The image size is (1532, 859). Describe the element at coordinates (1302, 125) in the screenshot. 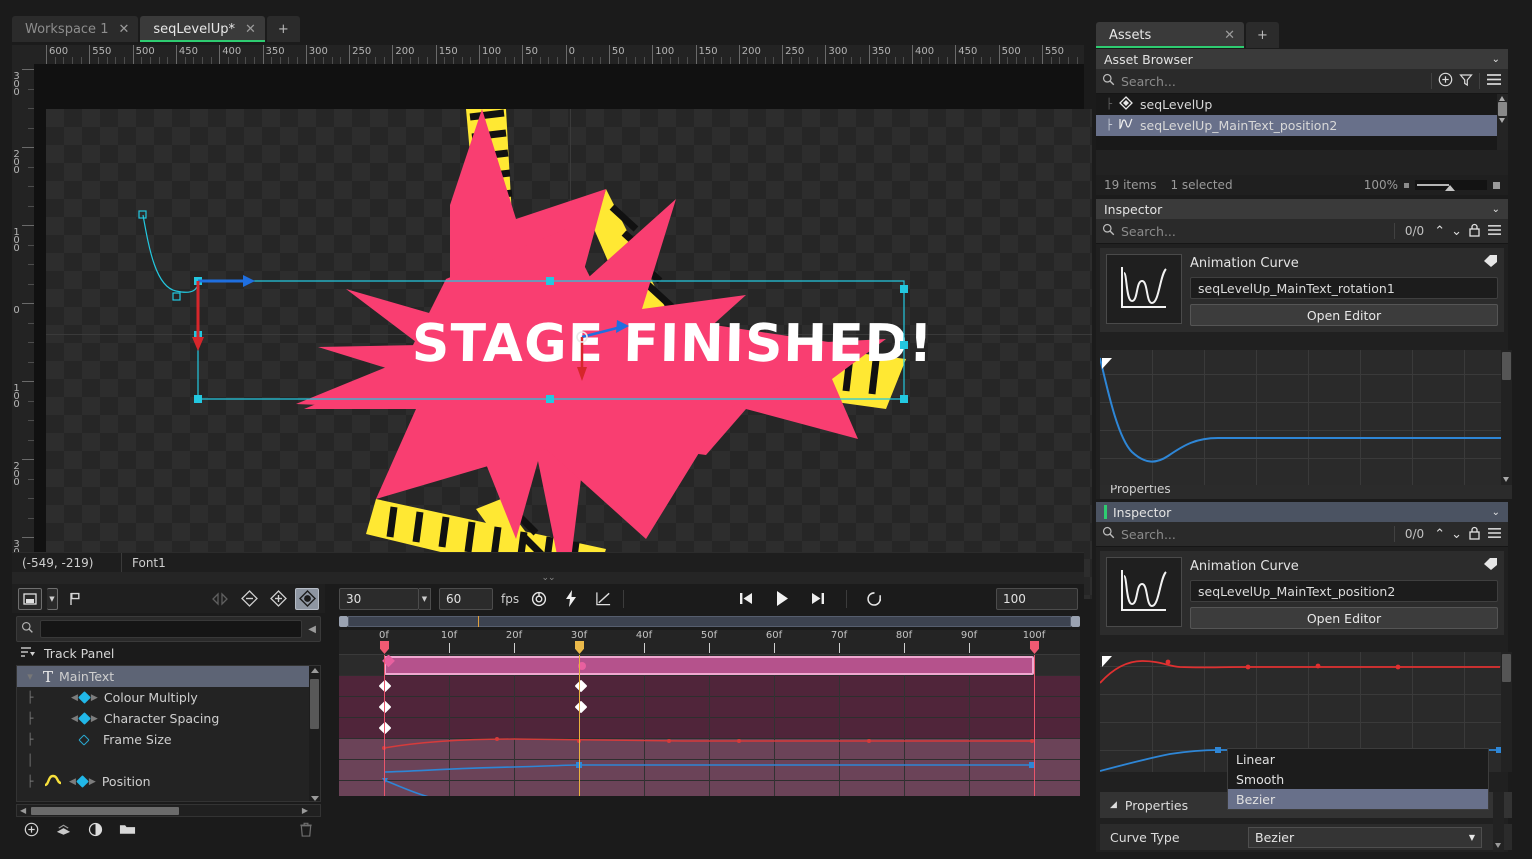

I see `asset-row-position2: ├ seqLevelUp_MainText_position2` at that location.